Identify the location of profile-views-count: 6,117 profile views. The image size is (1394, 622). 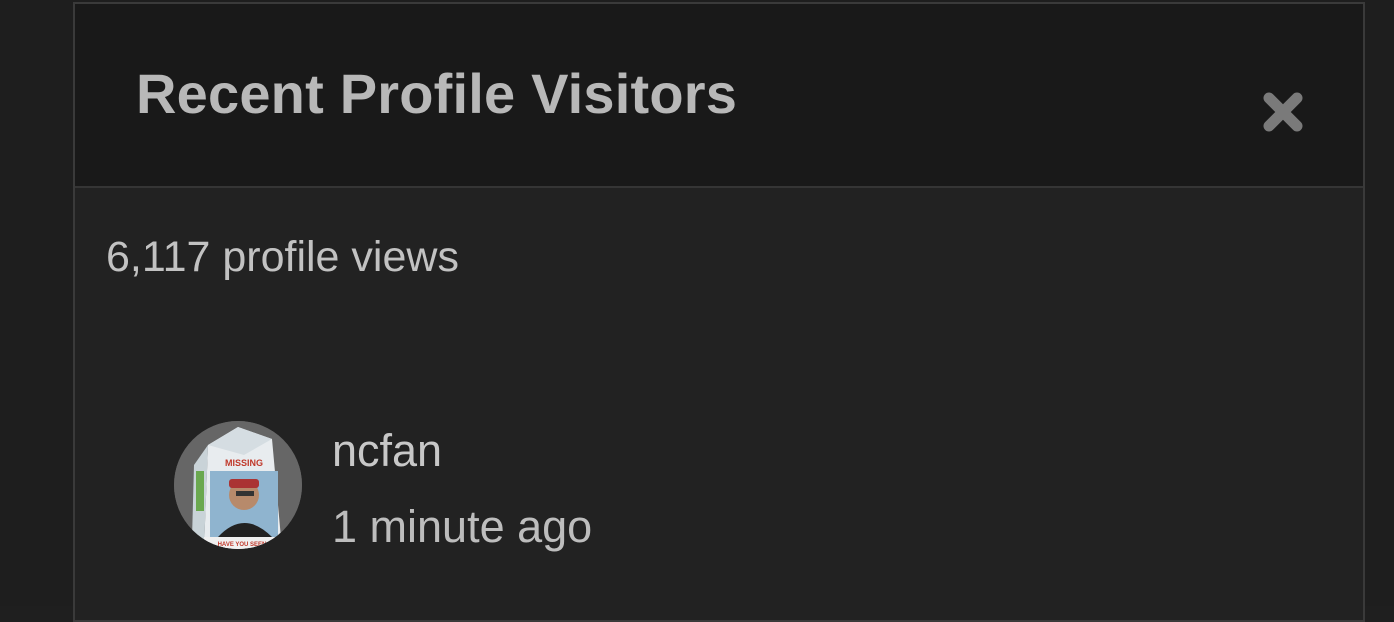
(282, 257).